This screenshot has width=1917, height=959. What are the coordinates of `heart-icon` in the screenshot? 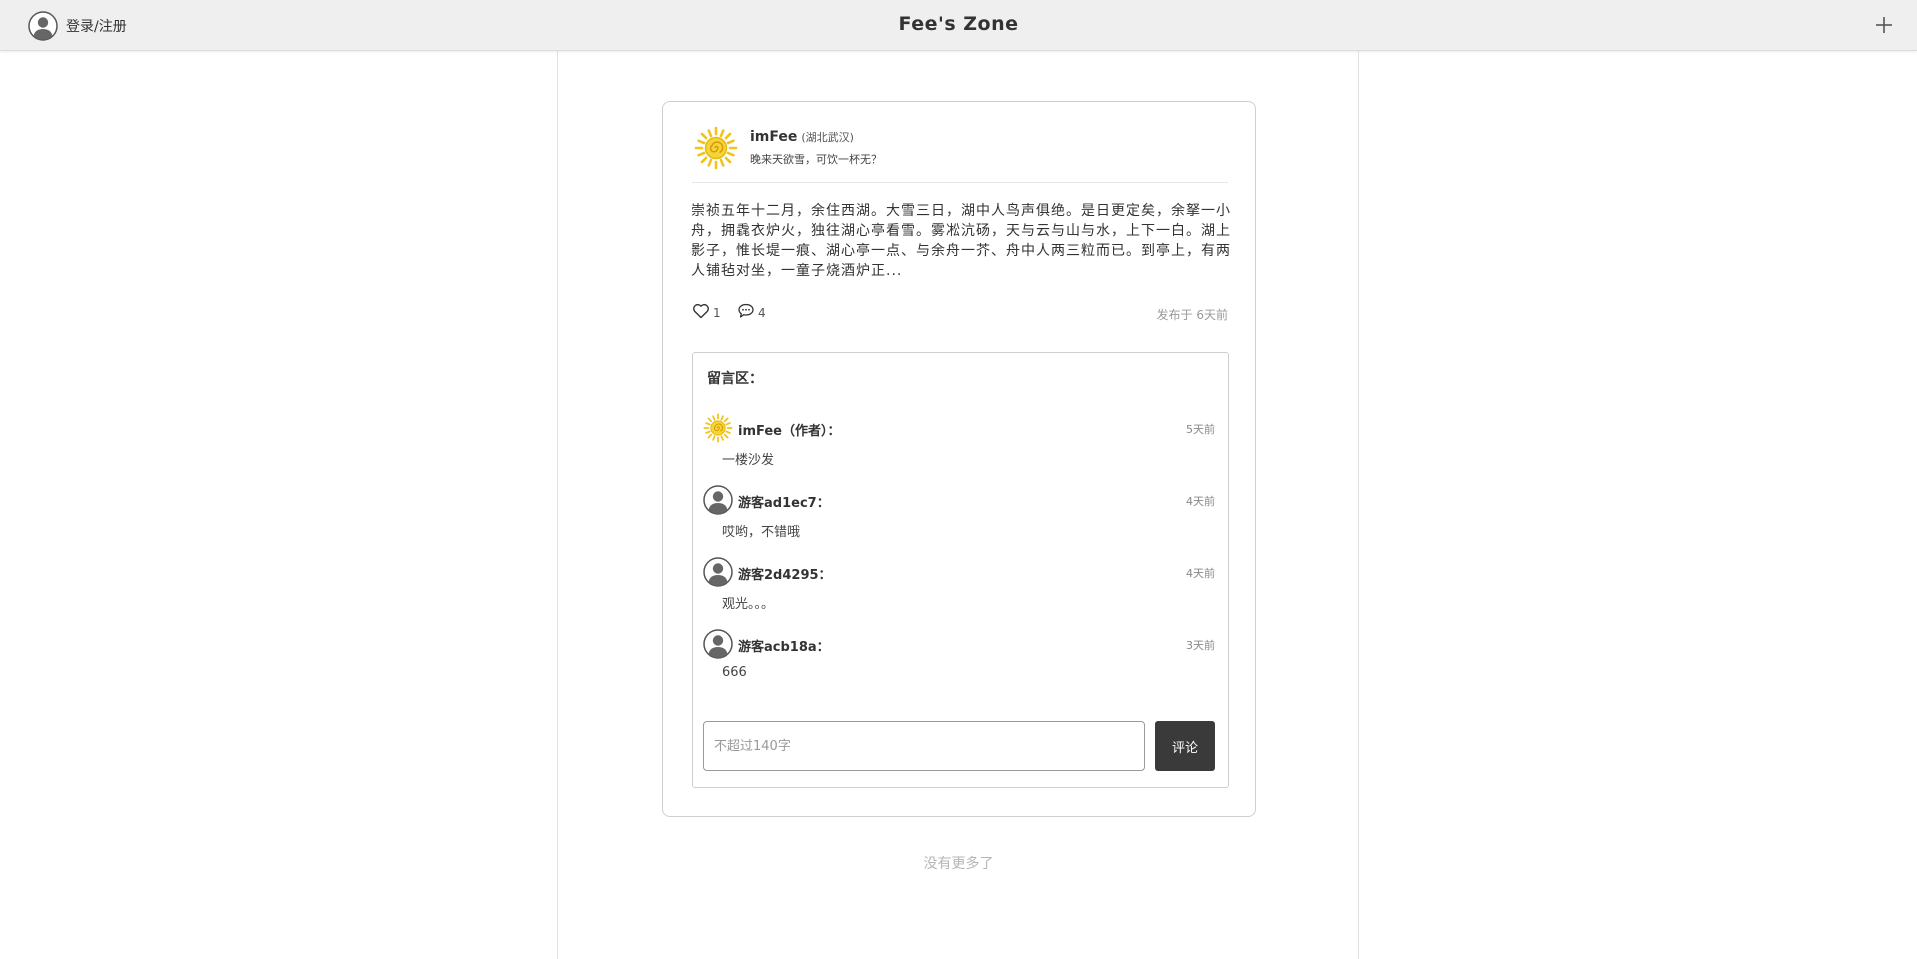 It's located at (701, 311).